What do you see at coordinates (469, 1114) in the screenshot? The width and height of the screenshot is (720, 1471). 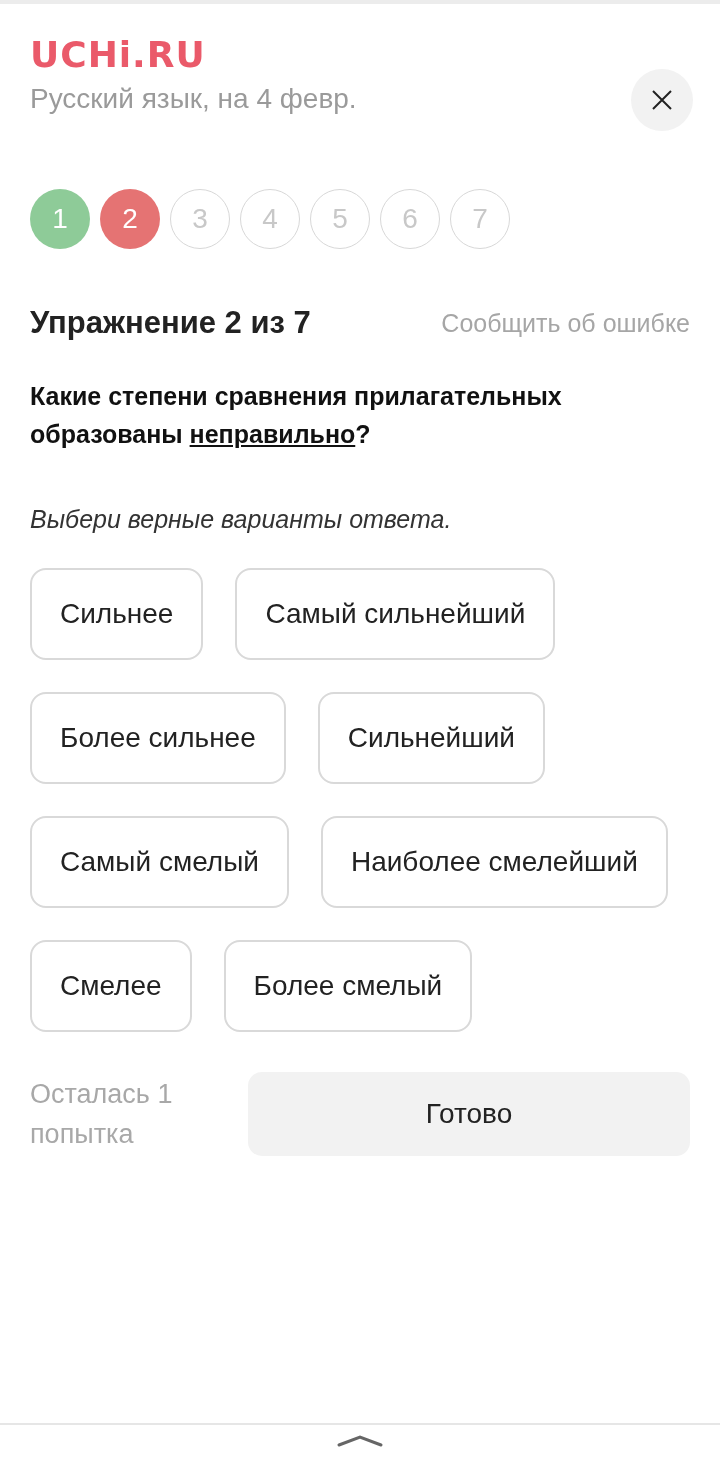 I see `submit-button: Готово` at bounding box center [469, 1114].